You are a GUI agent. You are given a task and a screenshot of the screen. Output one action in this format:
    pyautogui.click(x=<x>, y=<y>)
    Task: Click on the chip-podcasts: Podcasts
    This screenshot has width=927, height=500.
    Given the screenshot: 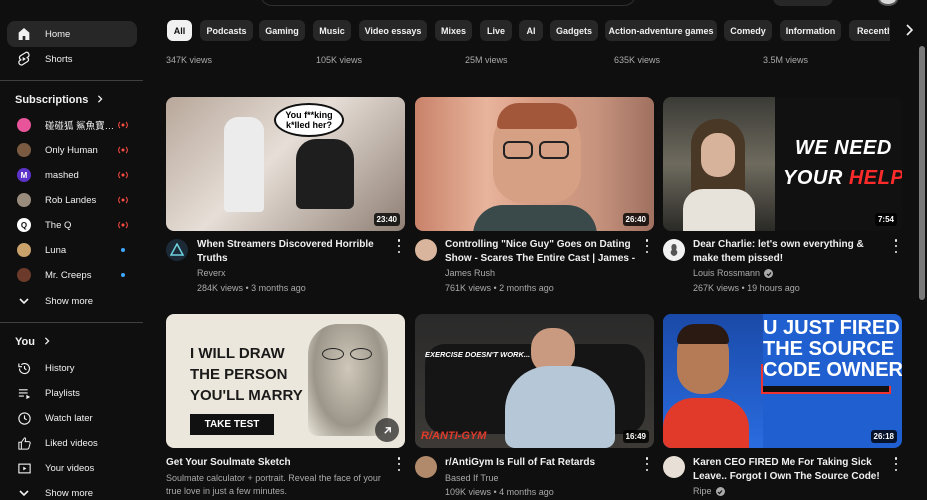 What is the action you would take?
    pyautogui.click(x=226, y=30)
    